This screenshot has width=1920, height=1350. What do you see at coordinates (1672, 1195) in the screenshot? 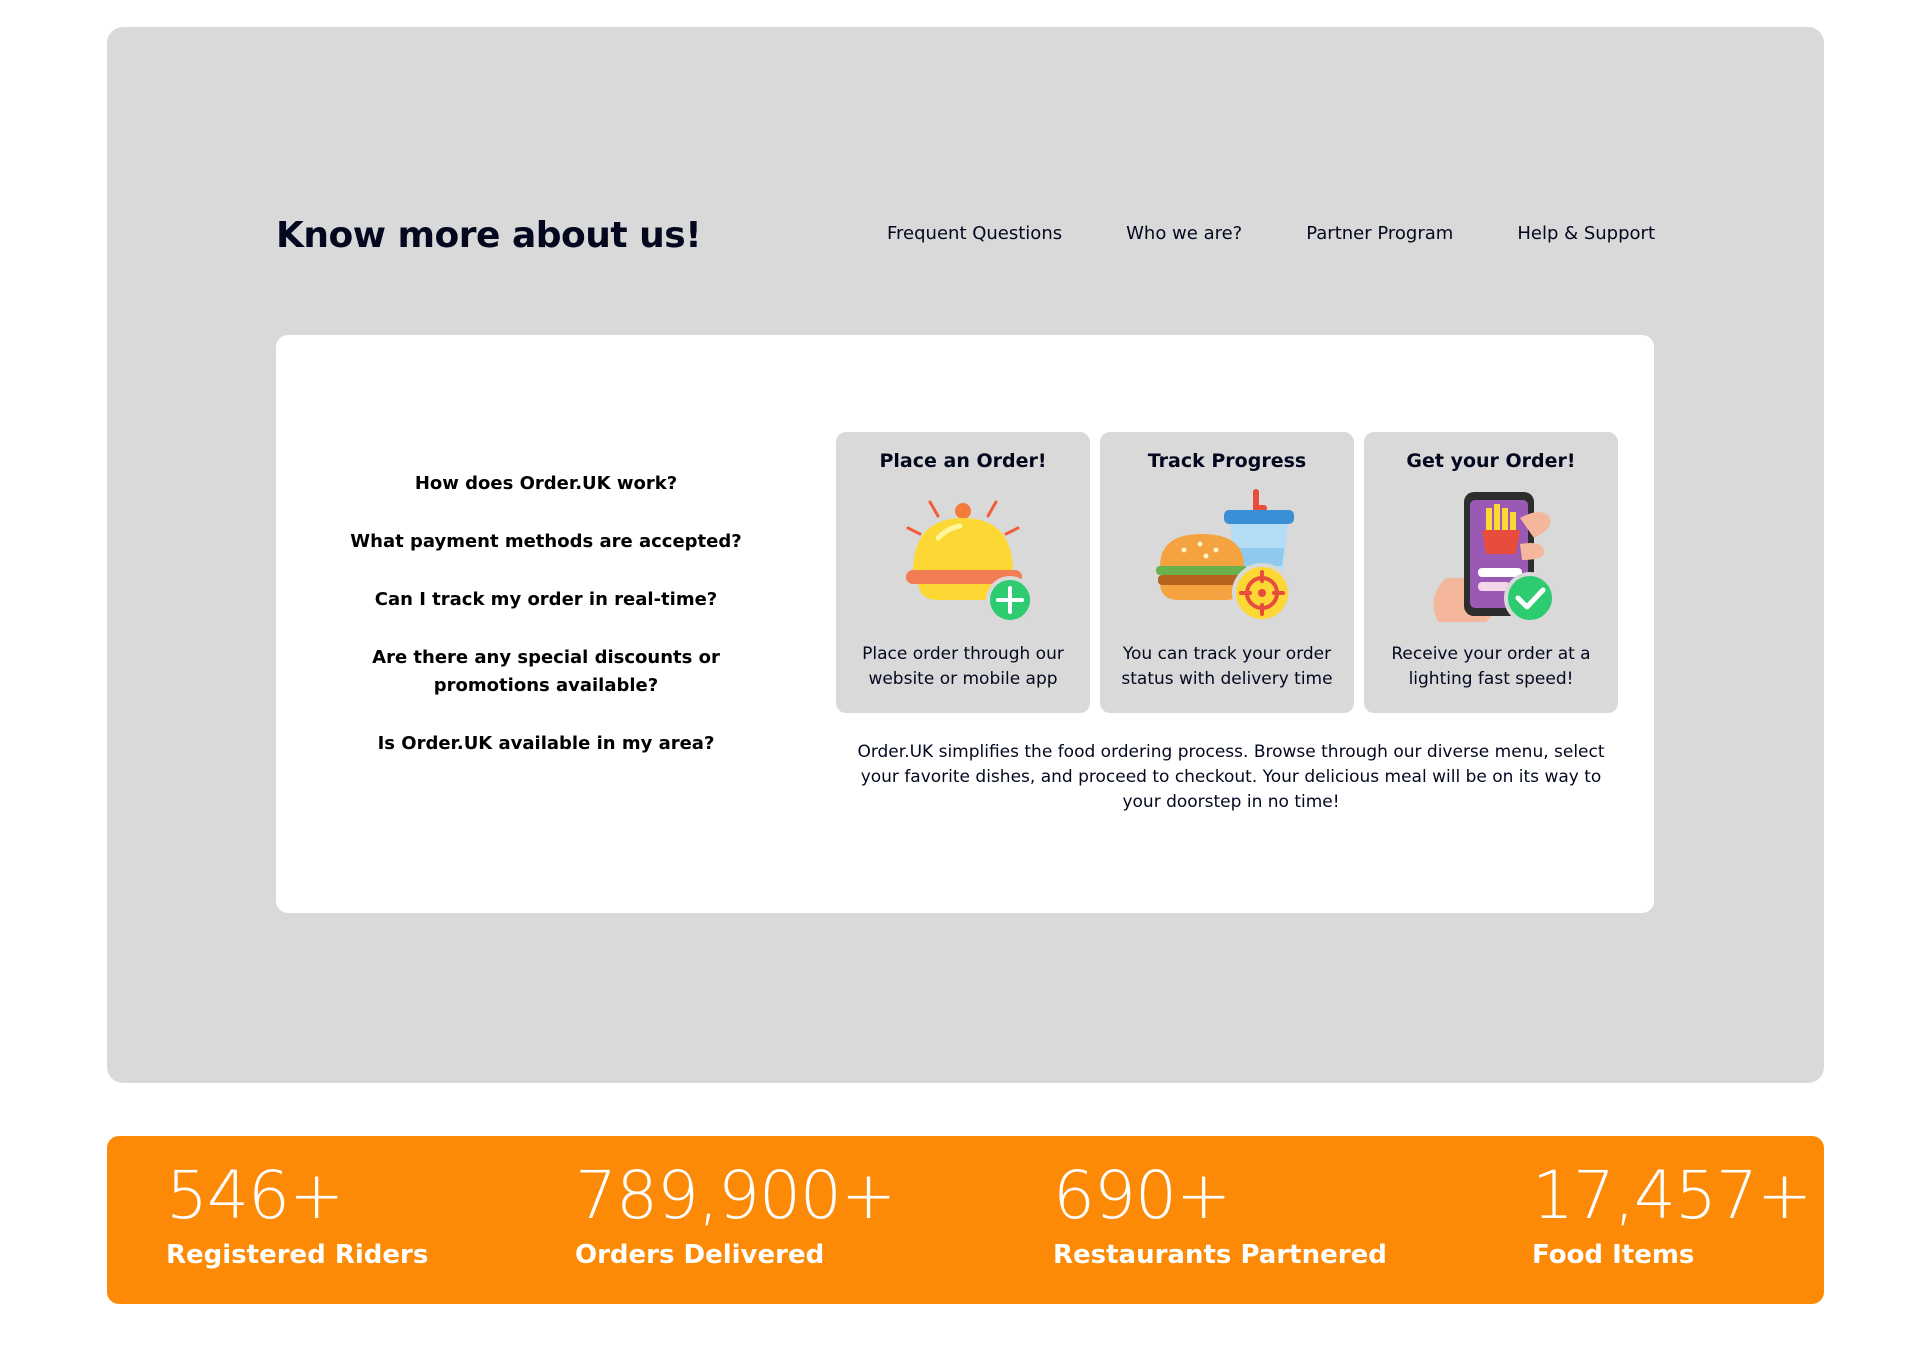
I see `stat-value: 17,457+` at bounding box center [1672, 1195].